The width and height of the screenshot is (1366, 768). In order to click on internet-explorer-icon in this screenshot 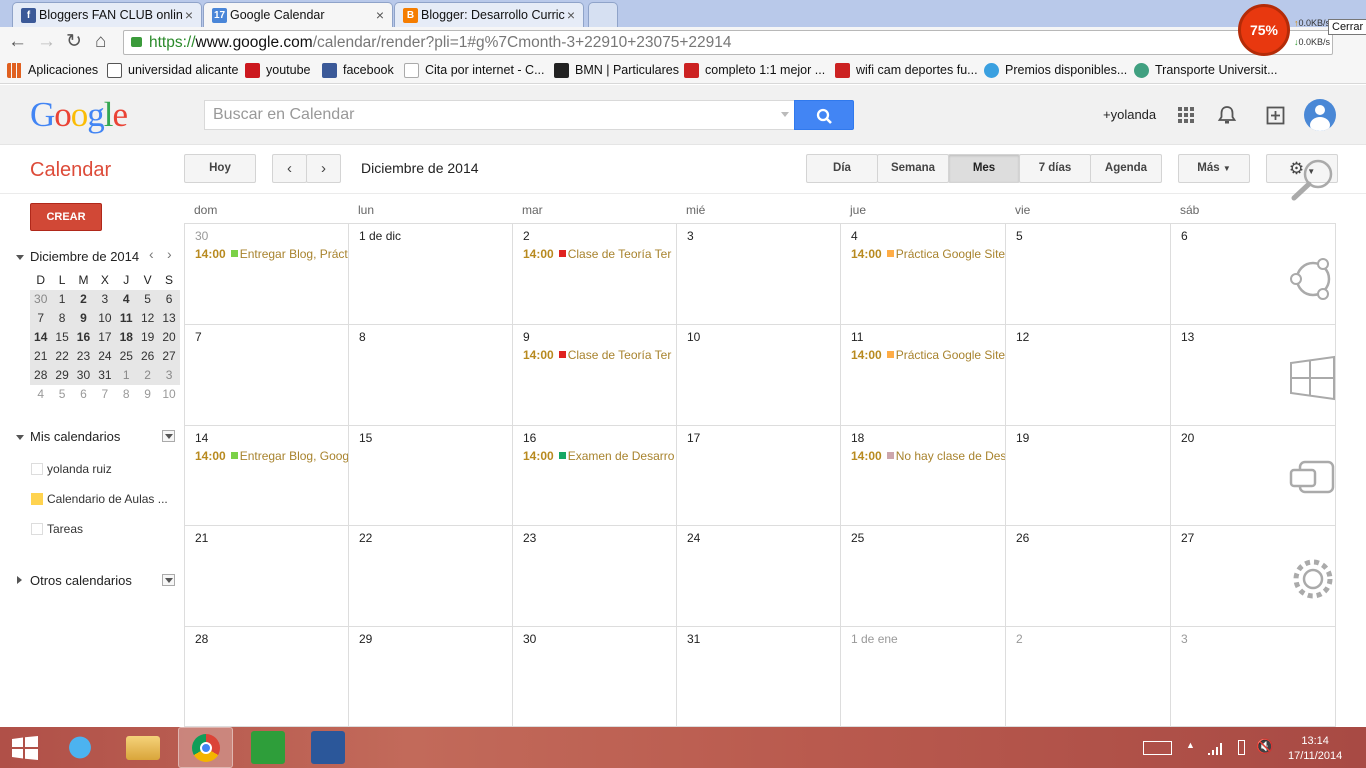, I will do `click(80, 747)`.